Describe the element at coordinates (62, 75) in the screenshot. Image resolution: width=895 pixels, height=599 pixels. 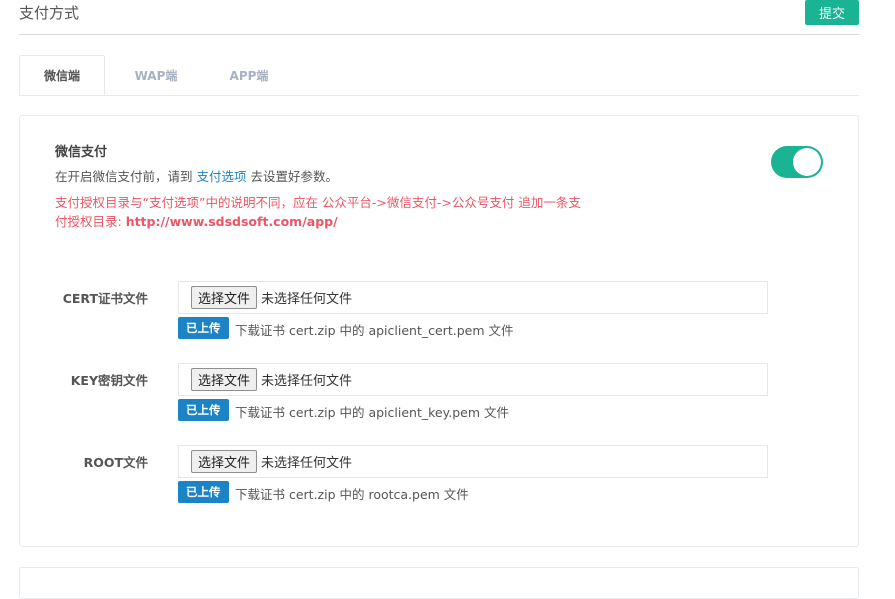
I see `tab-wechat: 微信端` at that location.